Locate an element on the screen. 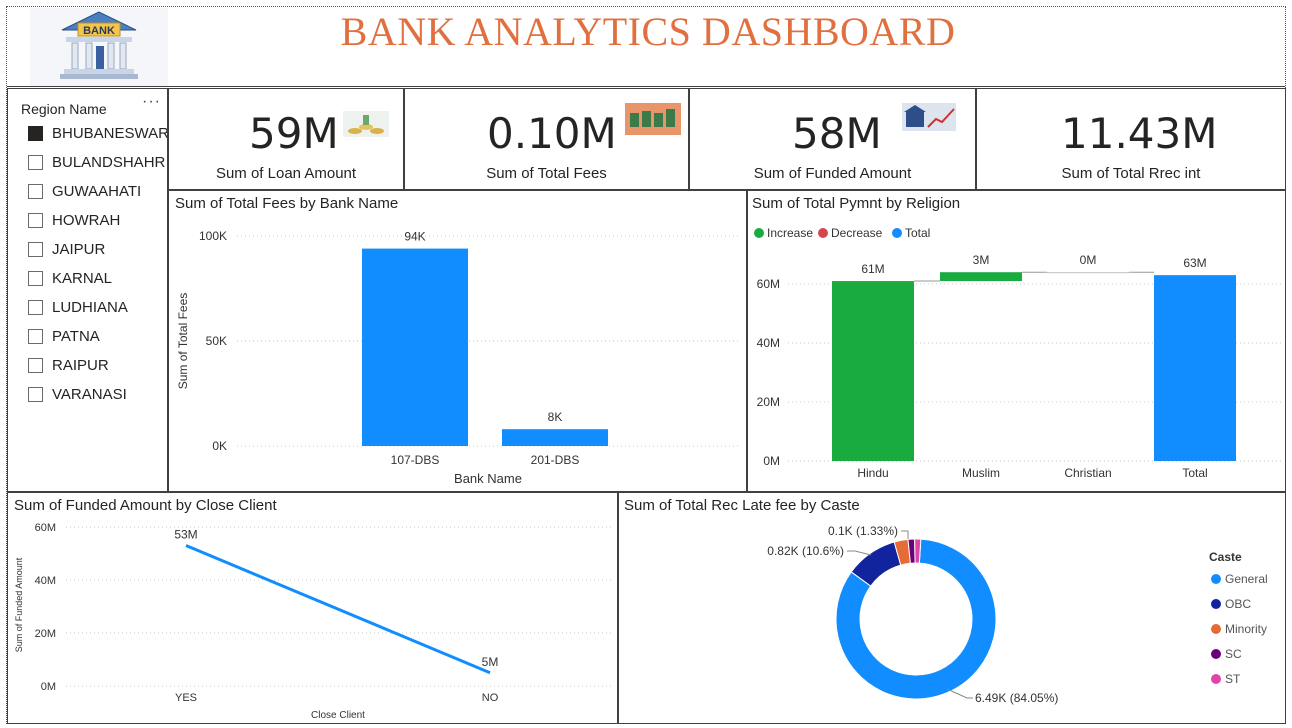  kpi-value: 59M is located at coordinates (294, 133).